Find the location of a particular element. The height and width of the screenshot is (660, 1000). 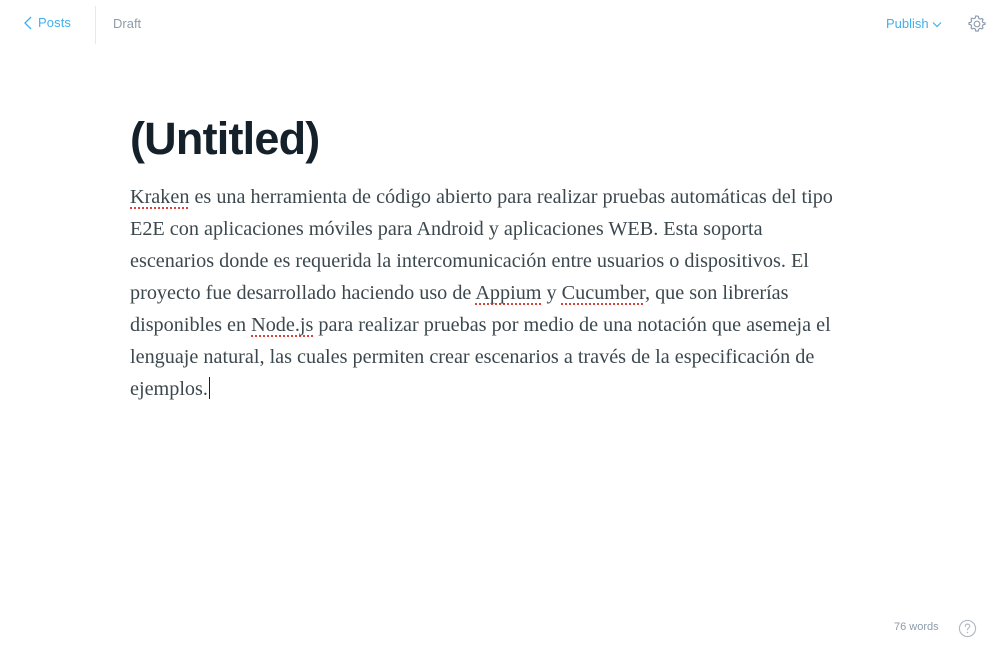

back-to-posts-link: Posts is located at coordinates (47, 22).